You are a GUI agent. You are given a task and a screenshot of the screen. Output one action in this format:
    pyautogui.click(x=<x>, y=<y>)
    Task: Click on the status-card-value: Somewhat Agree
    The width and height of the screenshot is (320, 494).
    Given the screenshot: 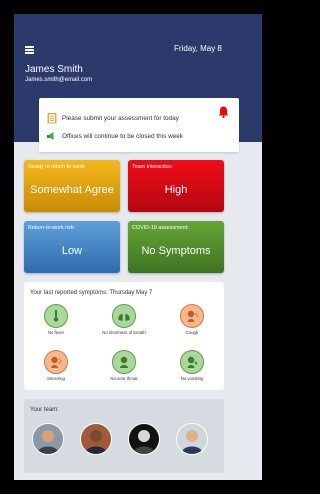 What is the action you would take?
    pyautogui.click(x=72, y=190)
    